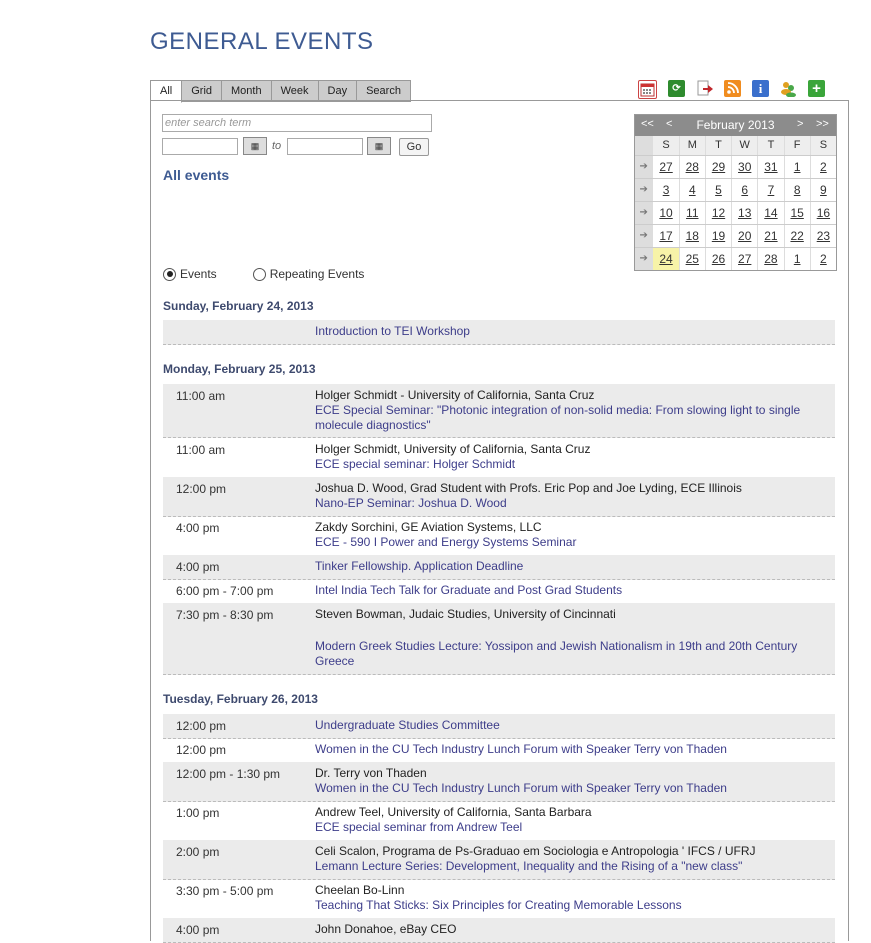  What do you see at coordinates (567, 331) in the screenshot?
I see `event-link: Introduction to TEI Workshop` at bounding box center [567, 331].